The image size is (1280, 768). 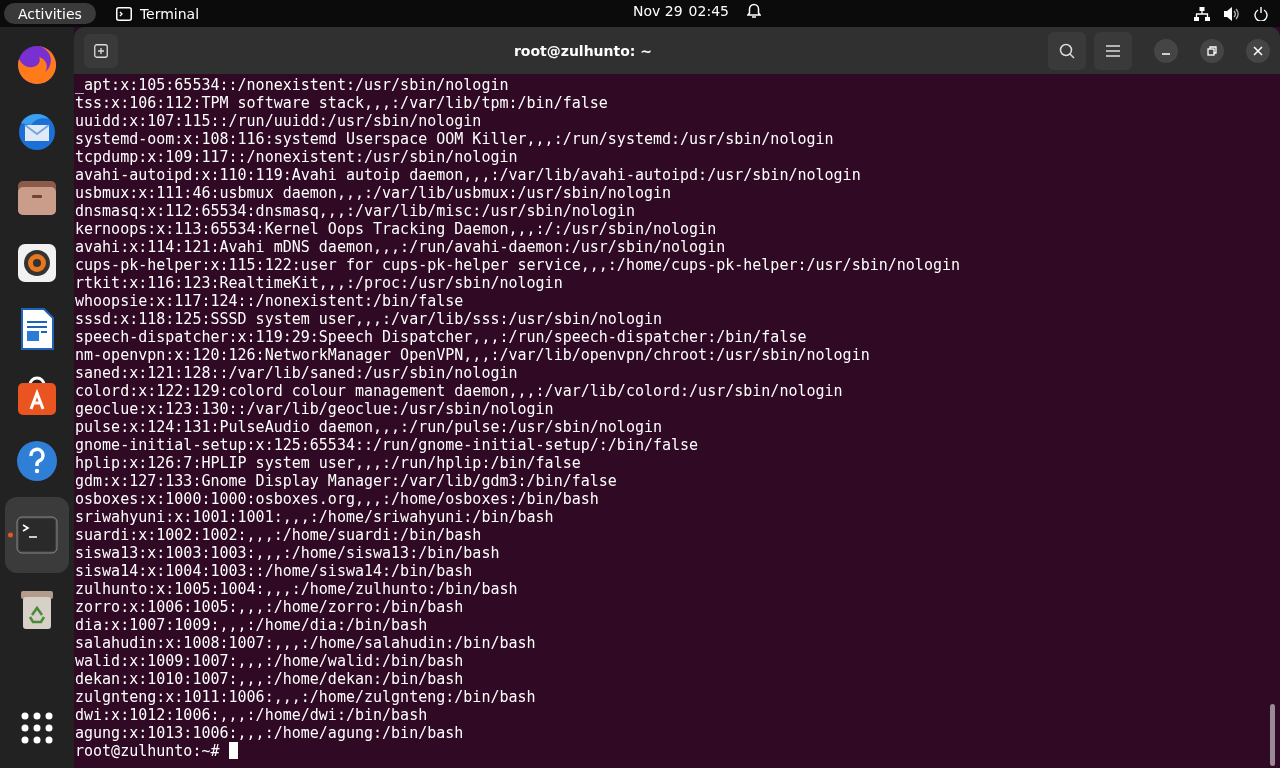 What do you see at coordinates (296, 589) in the screenshot?
I see `terminal-line: zulhunto:x:1005:1004:,,,:/home/zulhunto:/bin/bash` at bounding box center [296, 589].